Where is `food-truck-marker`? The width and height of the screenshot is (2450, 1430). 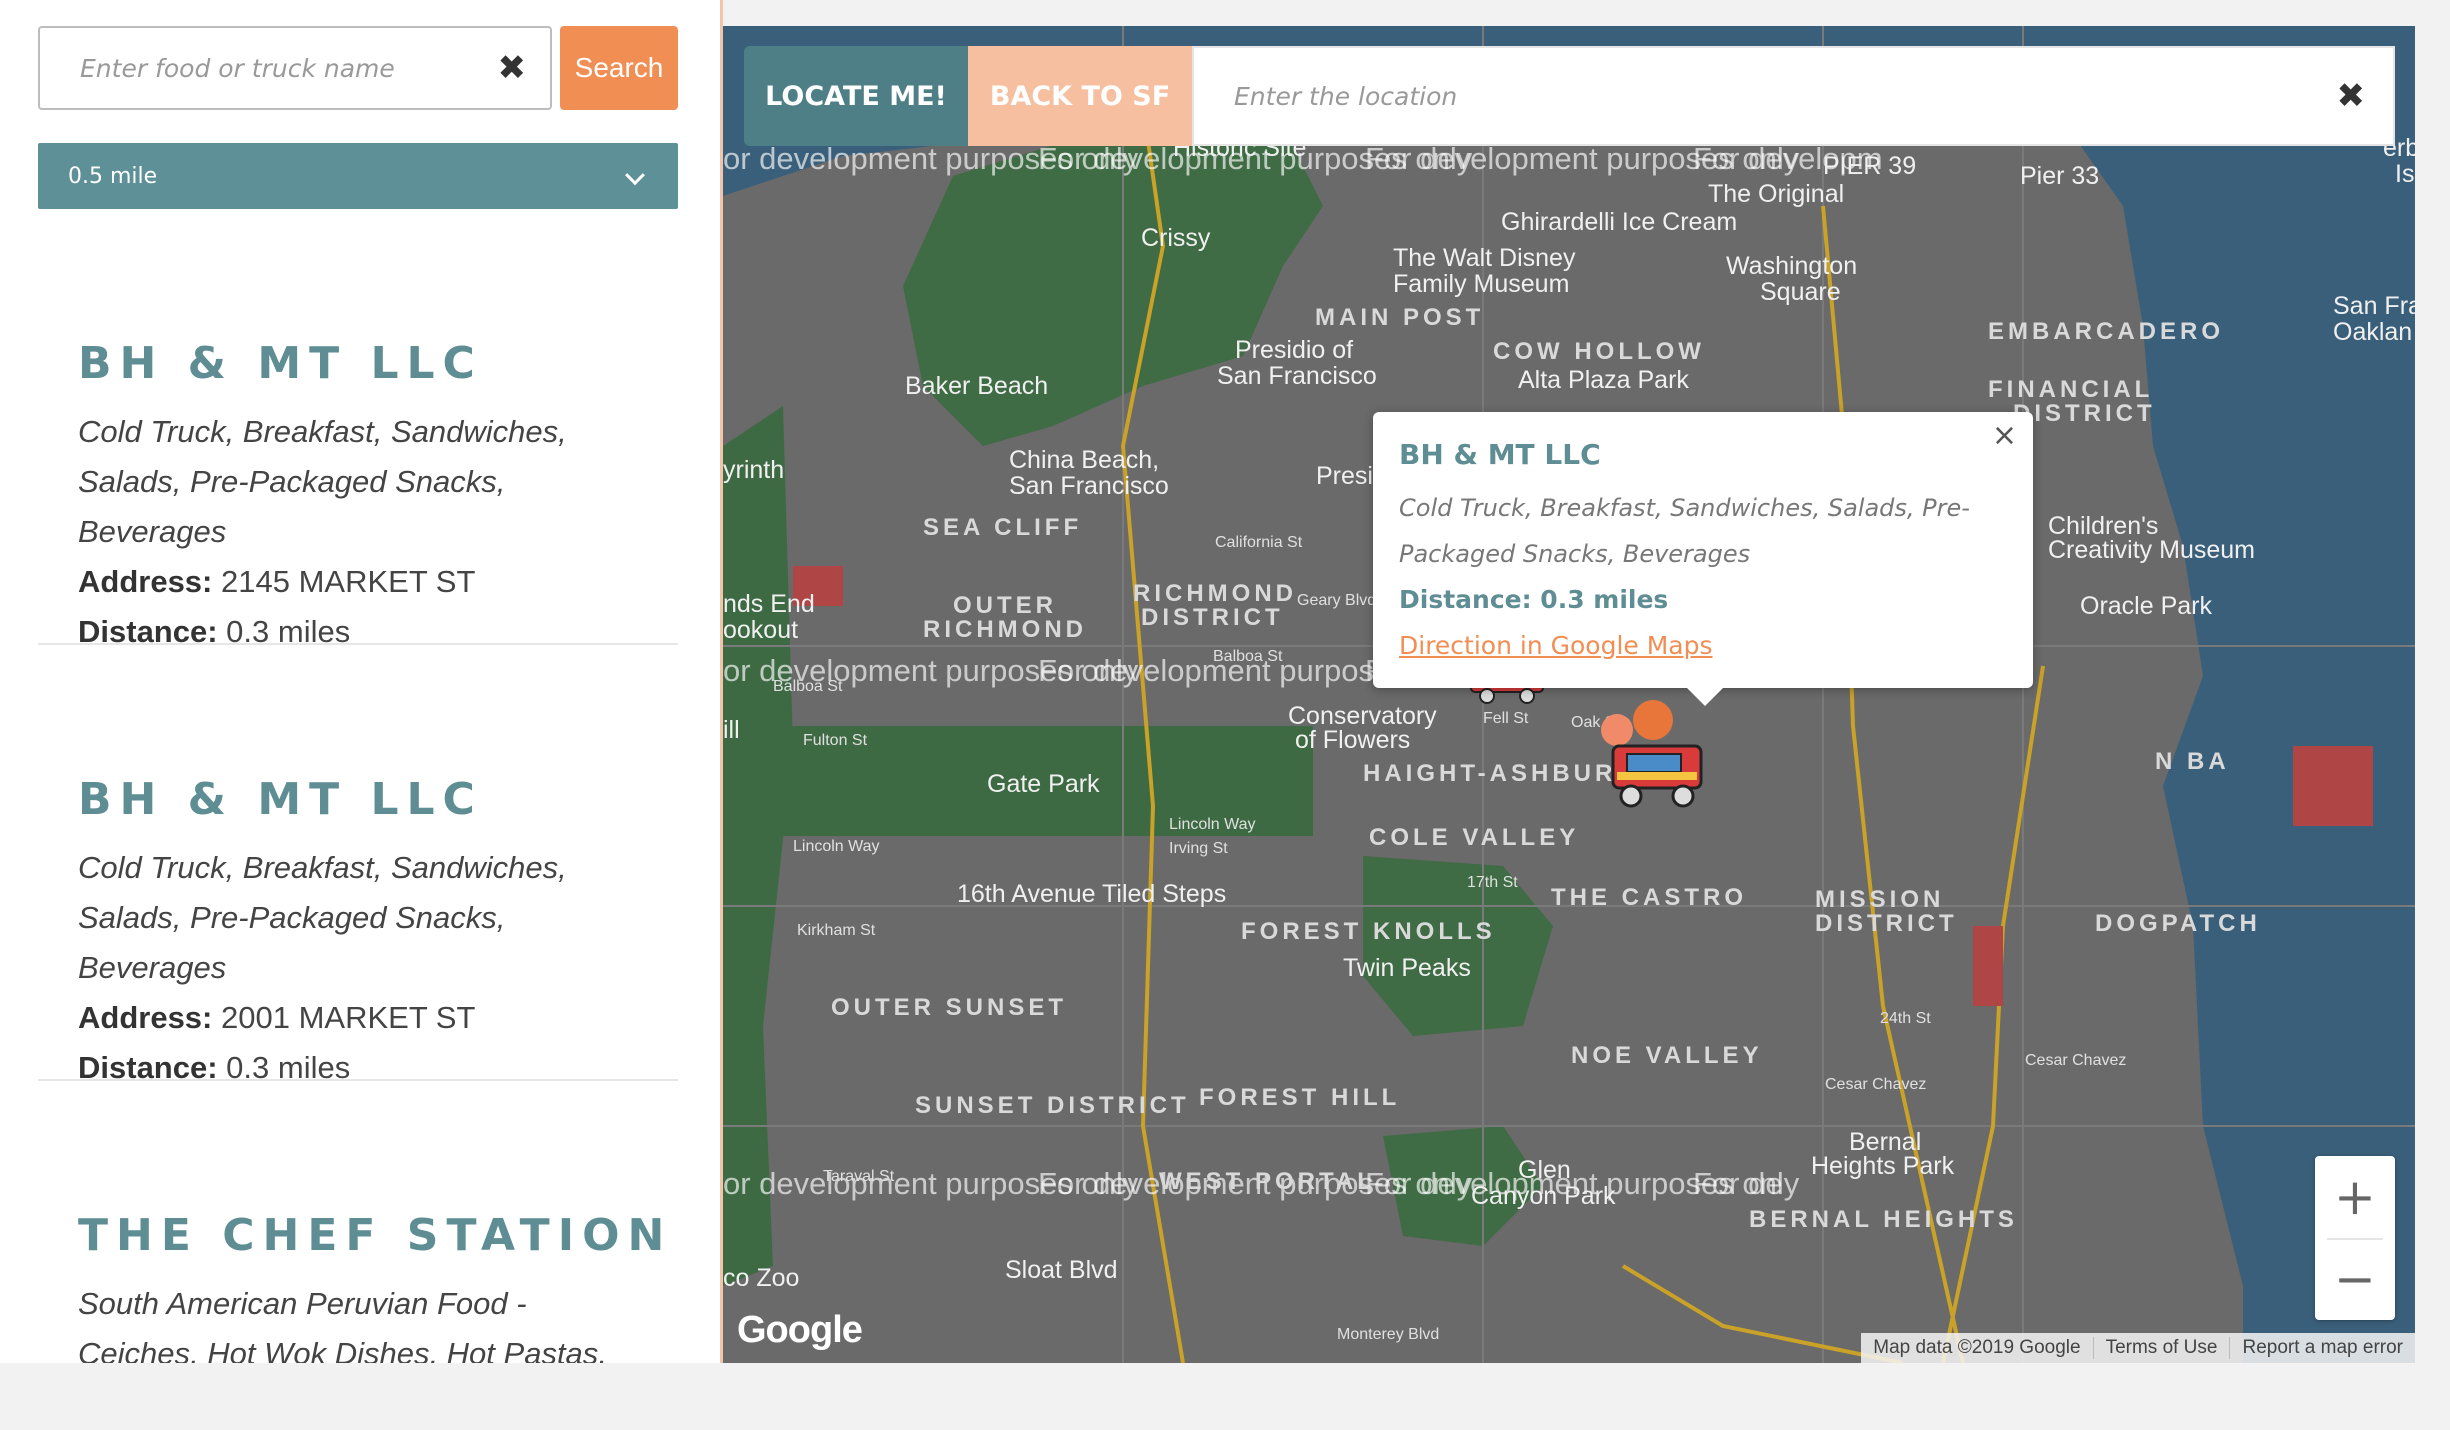 food-truck-marker is located at coordinates (1653, 758).